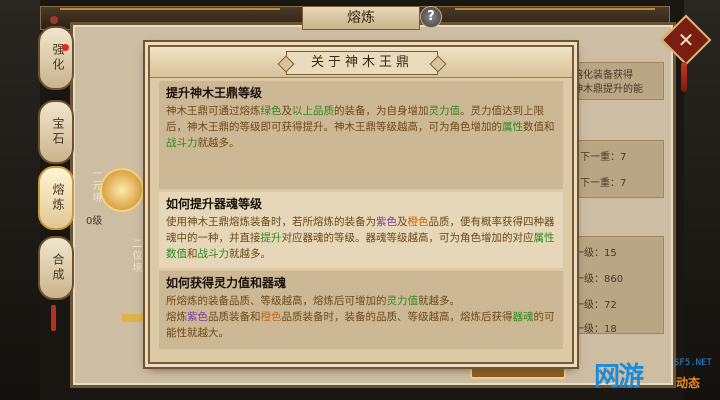  Describe the element at coordinates (94, 221) in the screenshot. I see `realm-level: 0级` at that location.